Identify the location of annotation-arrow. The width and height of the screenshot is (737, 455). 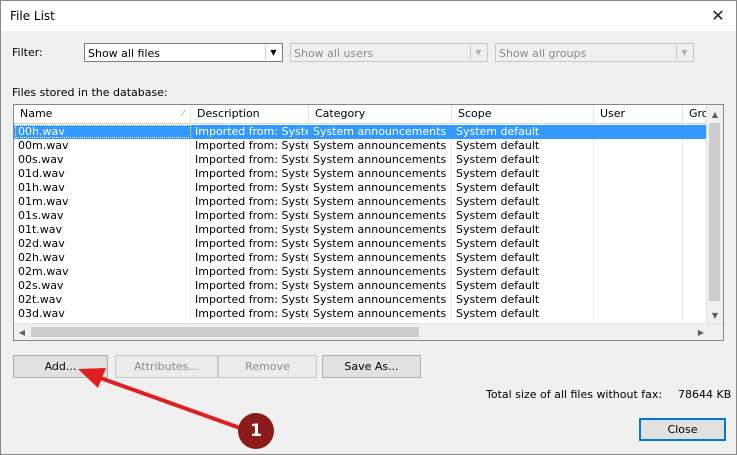
(160, 399).